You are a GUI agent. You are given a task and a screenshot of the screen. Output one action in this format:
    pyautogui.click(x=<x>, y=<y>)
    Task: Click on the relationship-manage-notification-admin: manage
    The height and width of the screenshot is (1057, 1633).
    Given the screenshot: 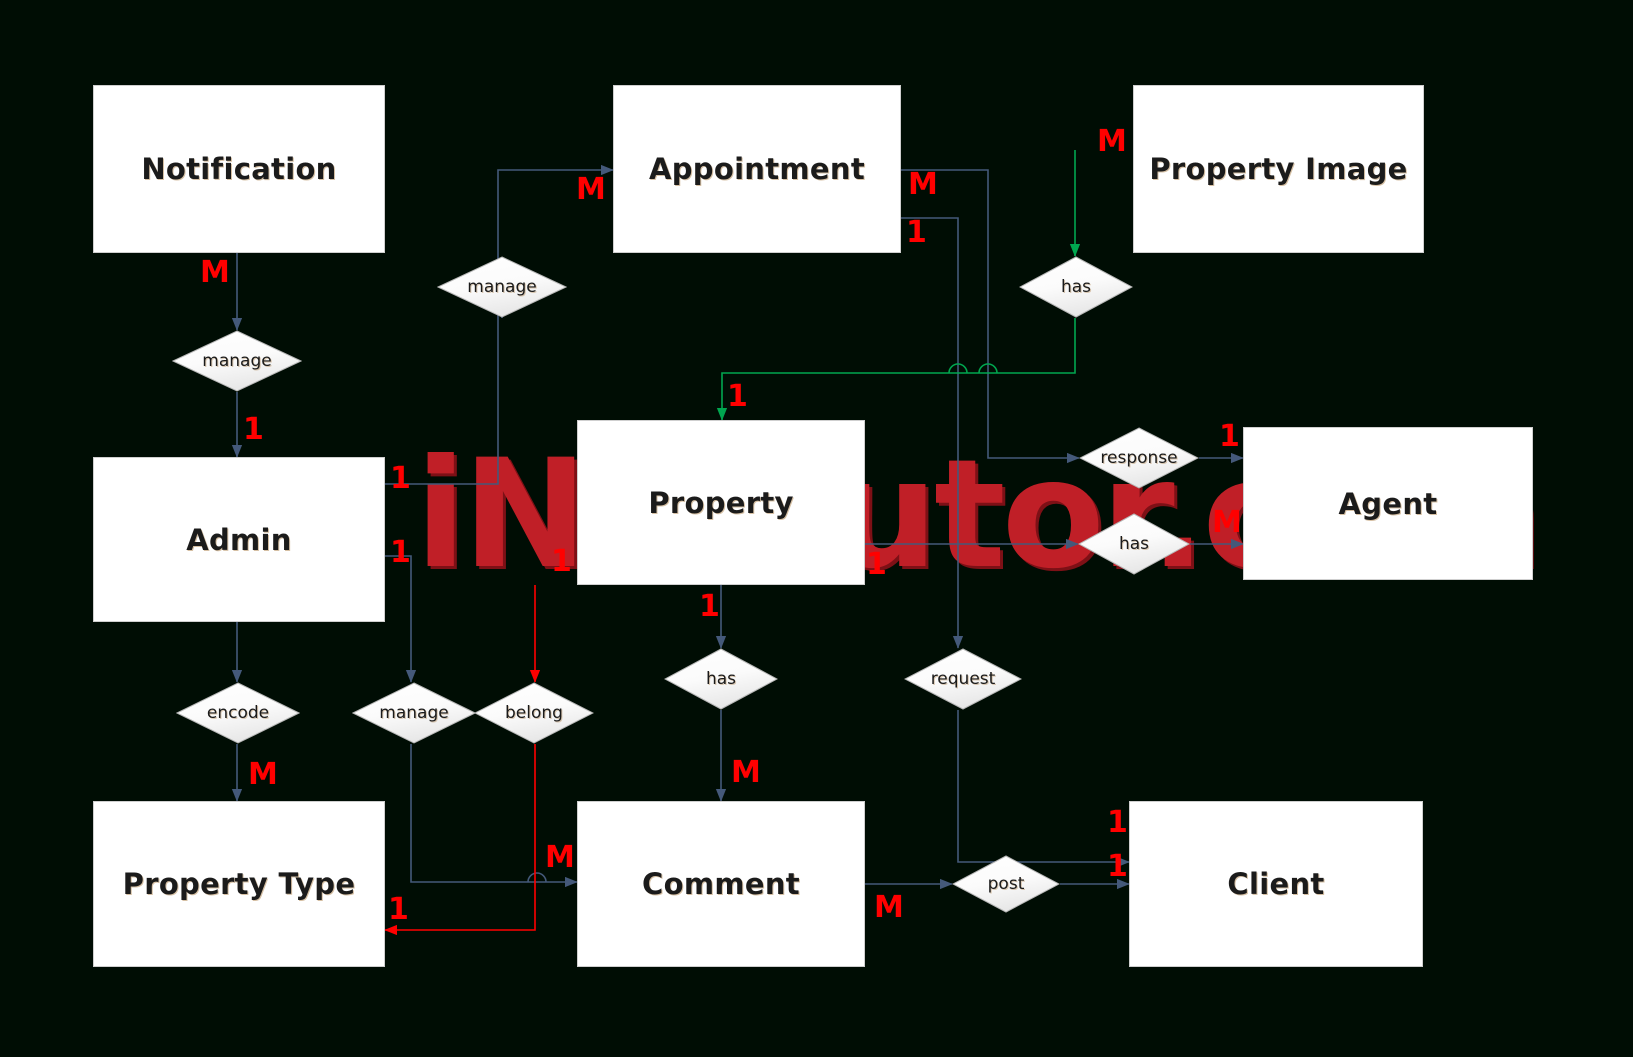 What is the action you would take?
    pyautogui.click(x=237, y=361)
    